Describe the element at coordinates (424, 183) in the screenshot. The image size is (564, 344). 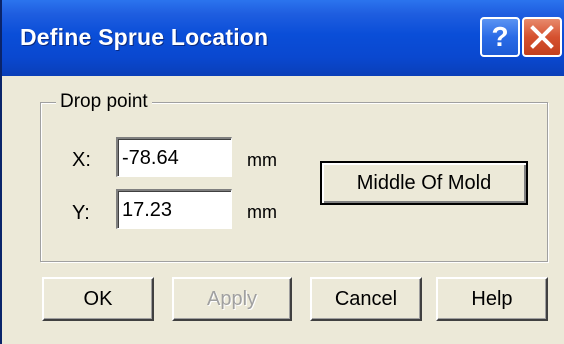
I see `middle-of-mold-button: Middle Of Mold` at that location.